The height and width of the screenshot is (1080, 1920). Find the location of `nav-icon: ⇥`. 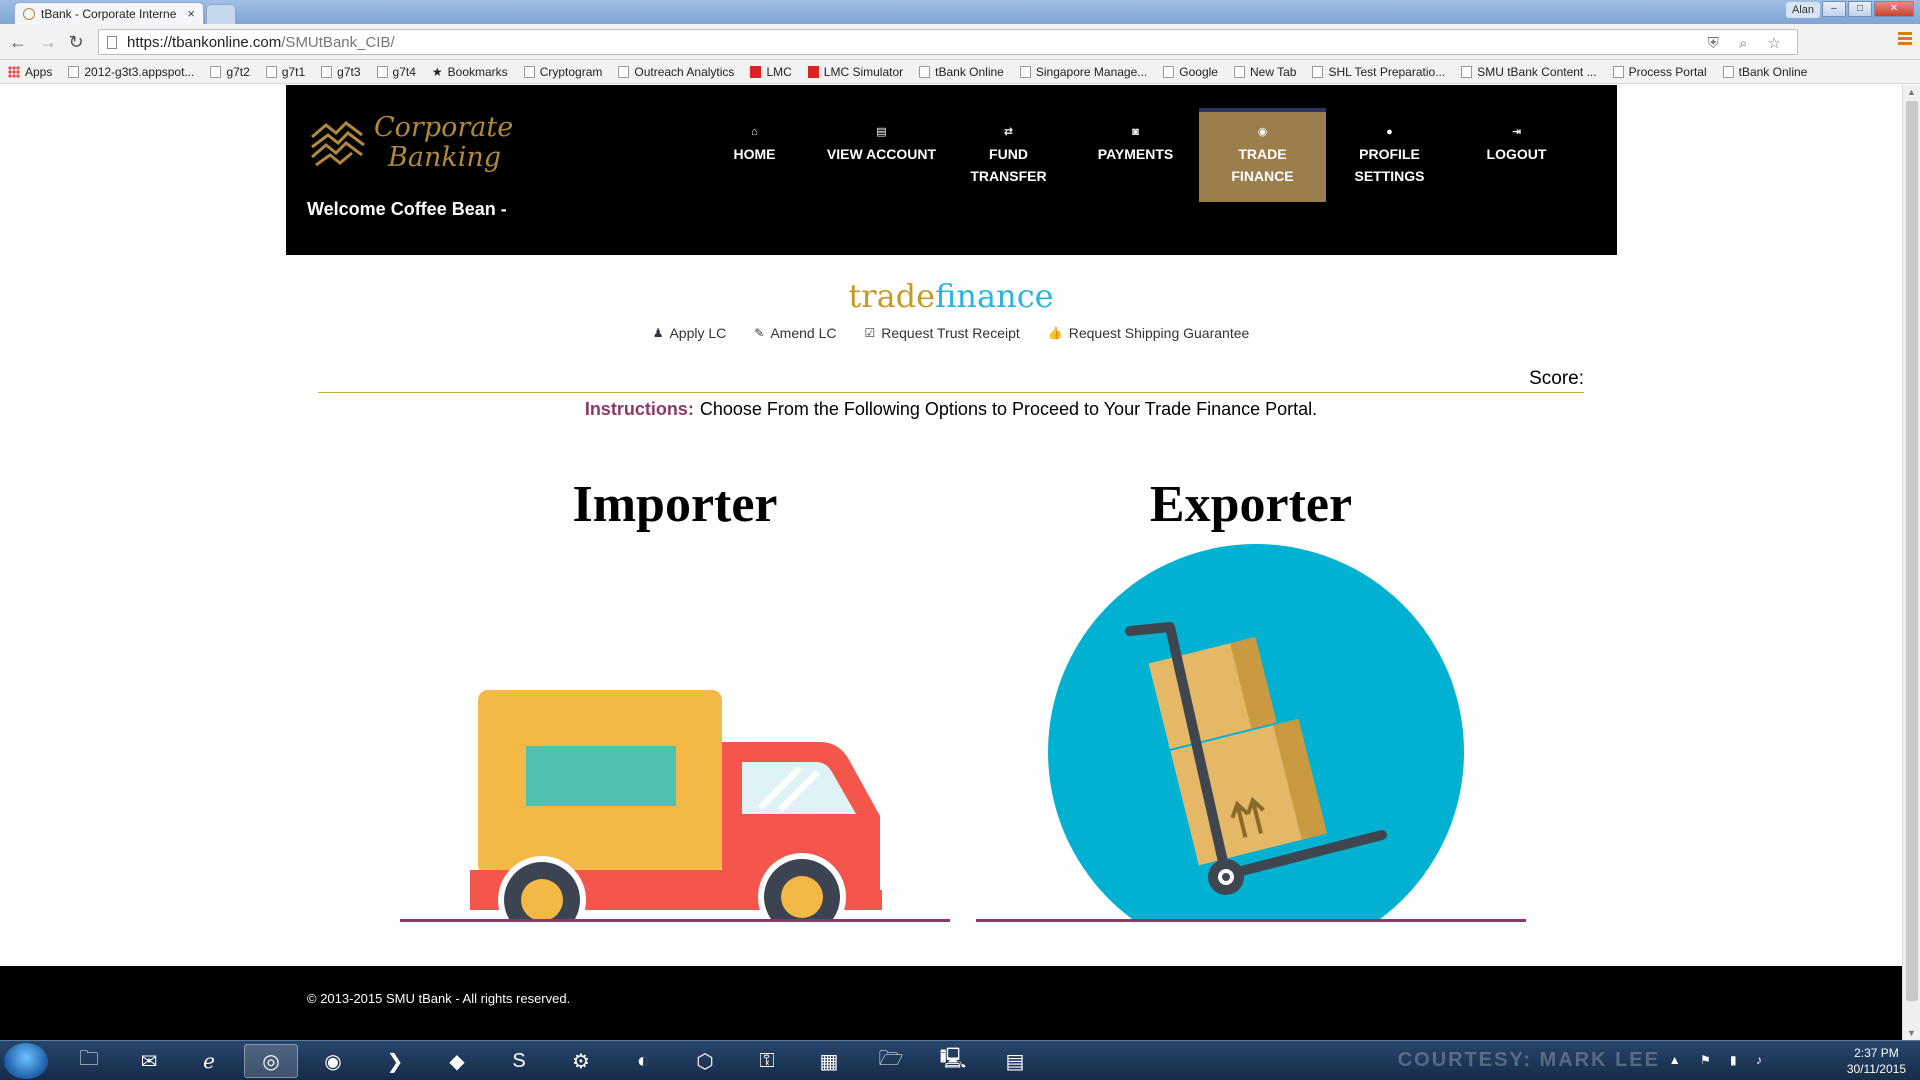

nav-icon: ⇥ is located at coordinates (1516, 132).